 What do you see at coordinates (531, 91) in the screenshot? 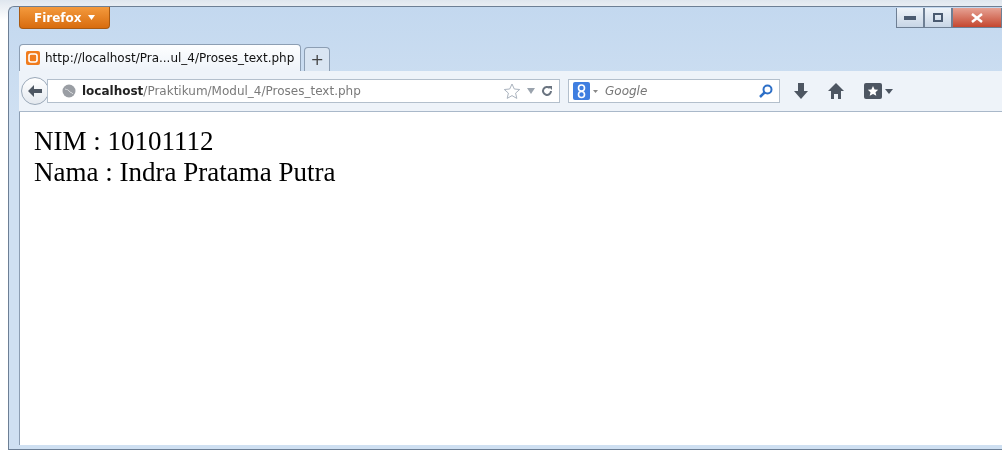
I see `dropdown-icon` at bounding box center [531, 91].